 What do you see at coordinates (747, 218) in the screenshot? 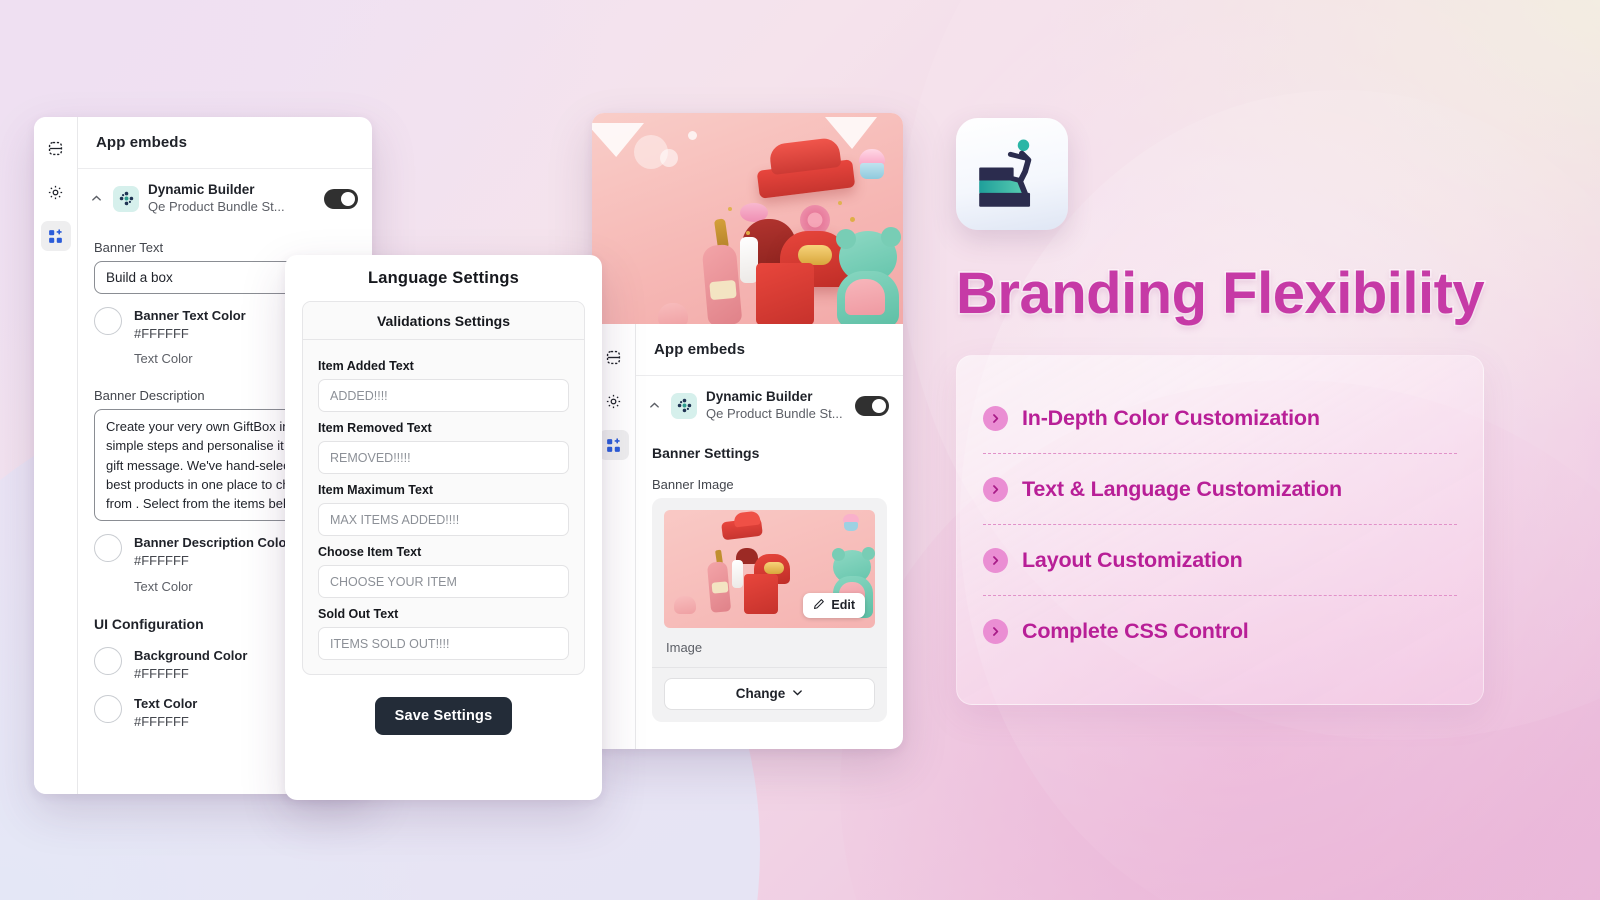
I see `banner-hero-image` at bounding box center [747, 218].